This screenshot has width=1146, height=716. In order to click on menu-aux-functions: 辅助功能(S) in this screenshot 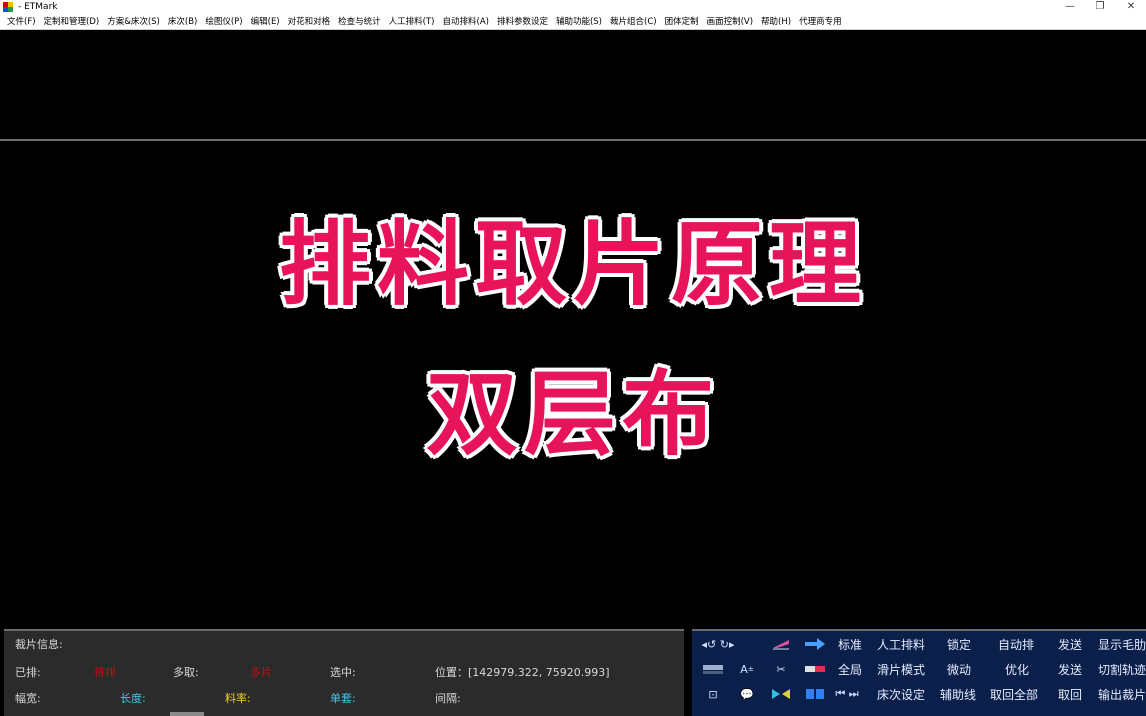, I will do `click(579, 22)`.